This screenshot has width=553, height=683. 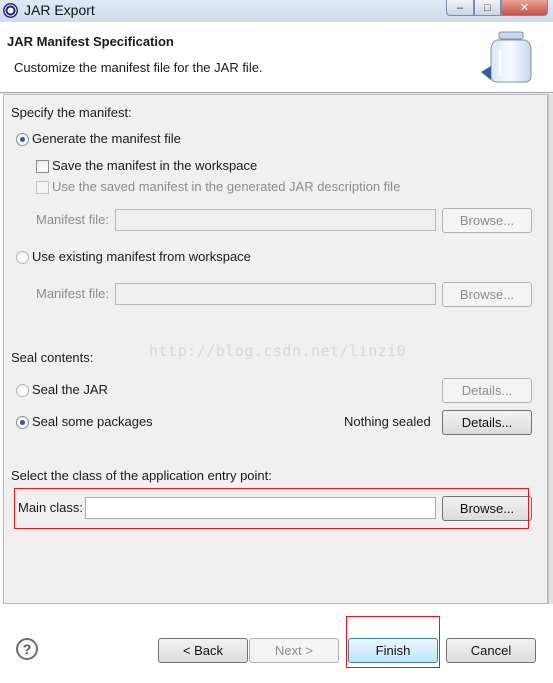 What do you see at coordinates (22, 422) in the screenshot?
I see `seal-packages-radio` at bounding box center [22, 422].